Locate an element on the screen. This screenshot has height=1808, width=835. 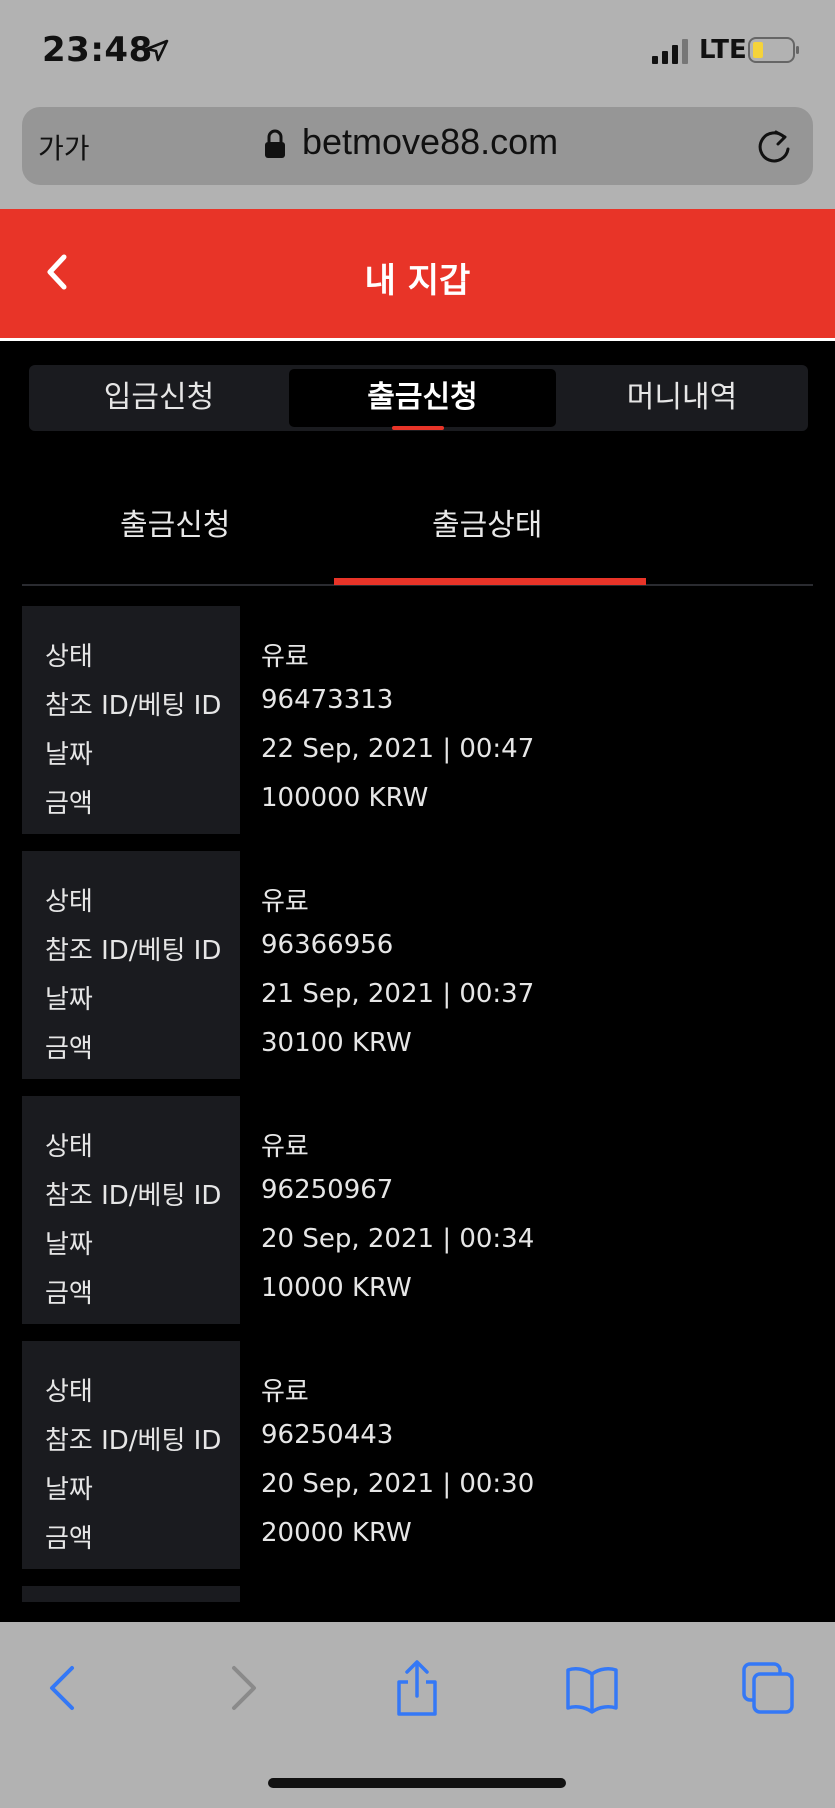
status-time: 23:48 is located at coordinates (97, 50).